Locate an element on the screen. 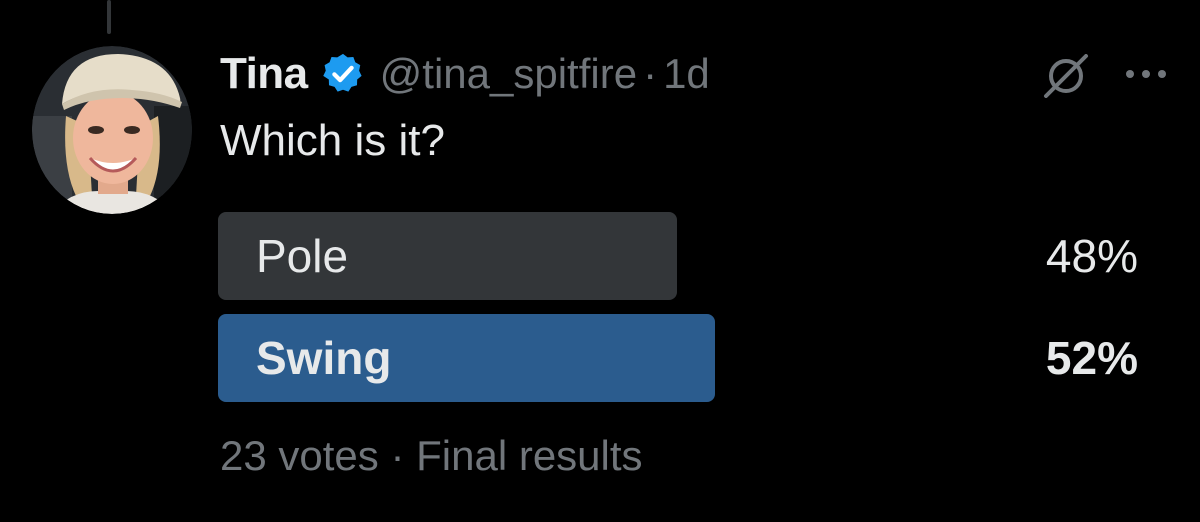 This screenshot has height=522, width=1200. verified-badge-icon is located at coordinates (343, 74).